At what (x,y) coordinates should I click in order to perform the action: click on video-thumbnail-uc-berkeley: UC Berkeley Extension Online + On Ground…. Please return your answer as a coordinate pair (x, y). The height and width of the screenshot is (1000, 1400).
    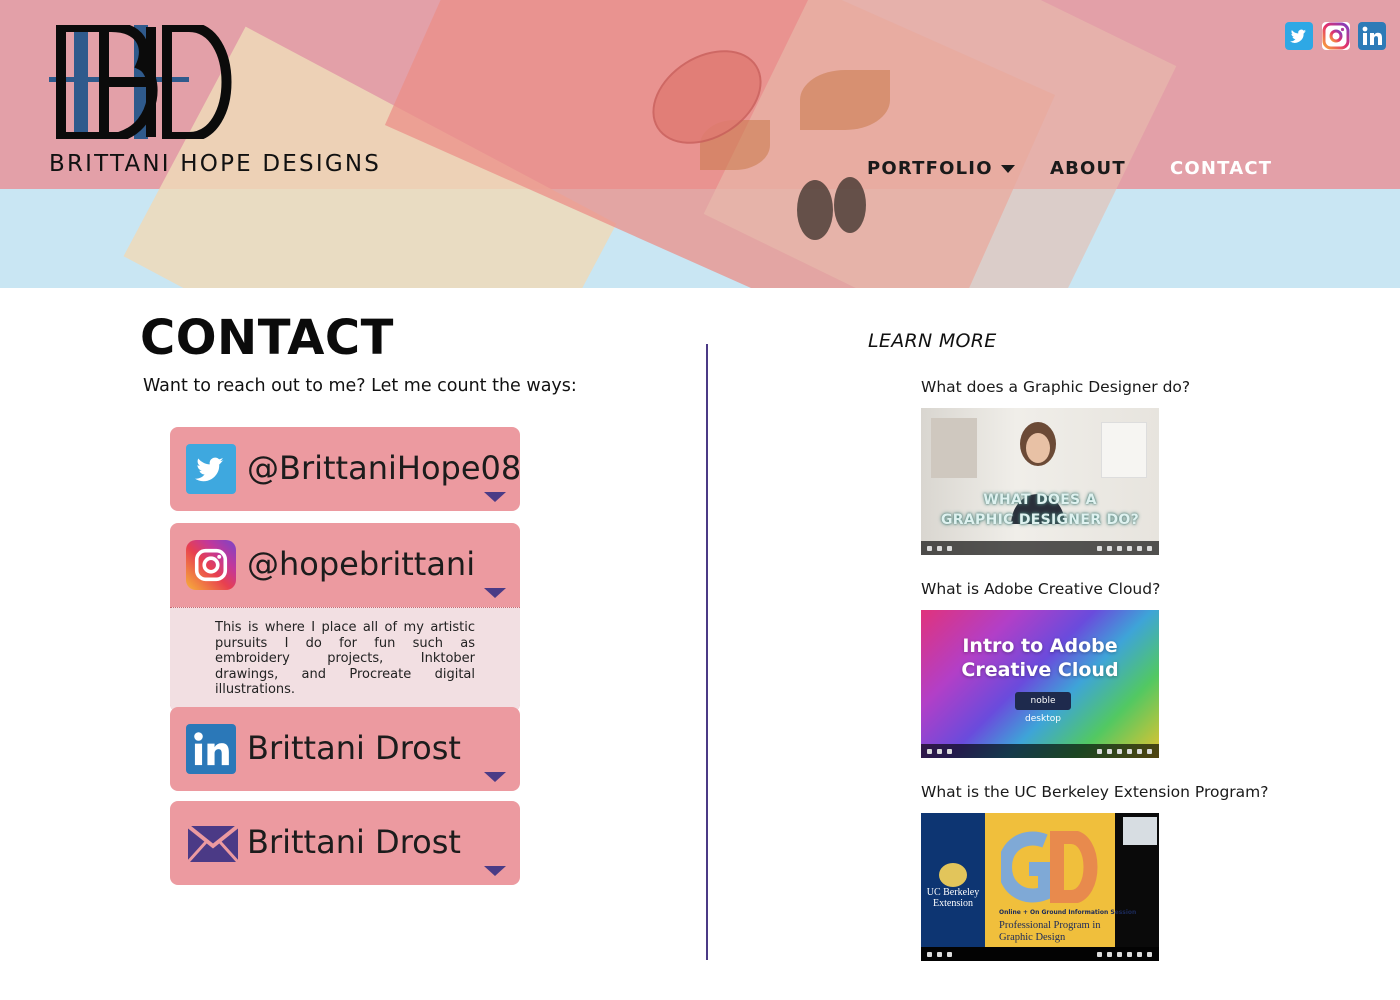
    Looking at the image, I should click on (1040, 887).